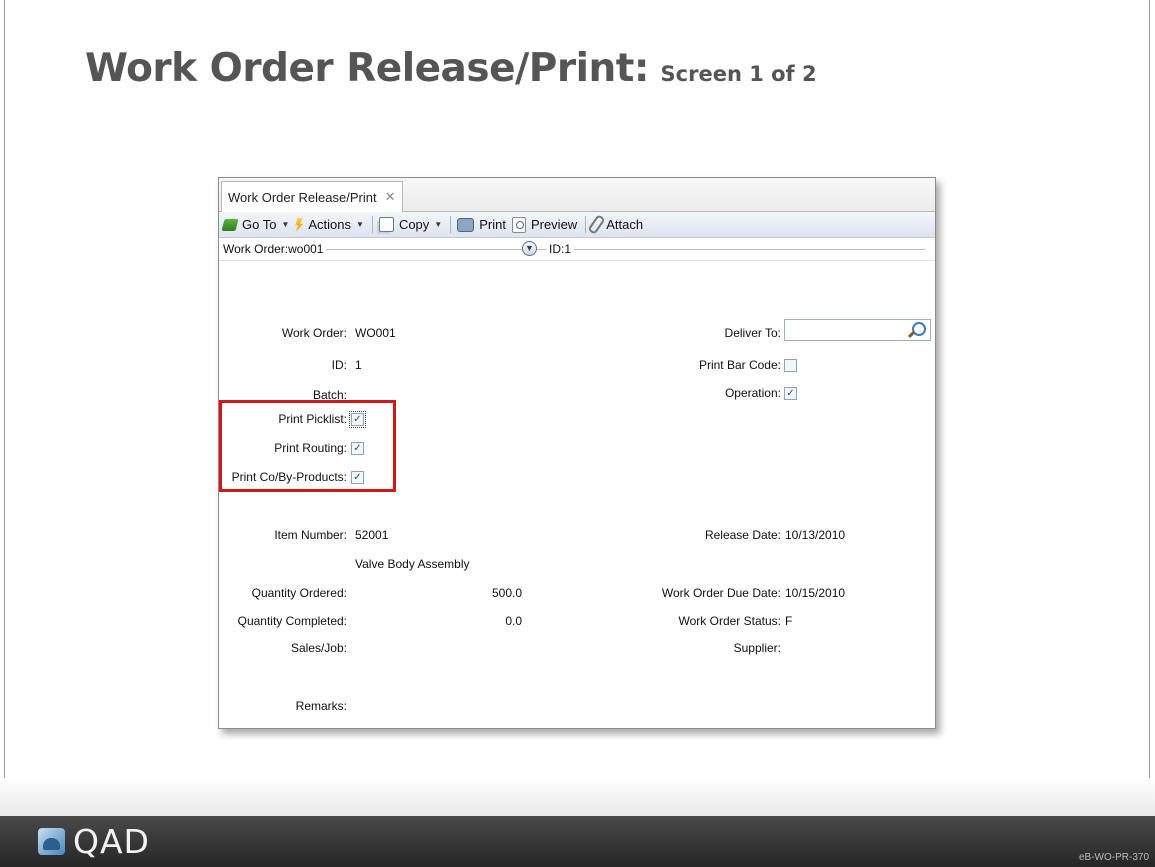 Image resolution: width=1155 pixels, height=867 pixels. What do you see at coordinates (259, 224) in the screenshot?
I see `goto-label: Go To` at bounding box center [259, 224].